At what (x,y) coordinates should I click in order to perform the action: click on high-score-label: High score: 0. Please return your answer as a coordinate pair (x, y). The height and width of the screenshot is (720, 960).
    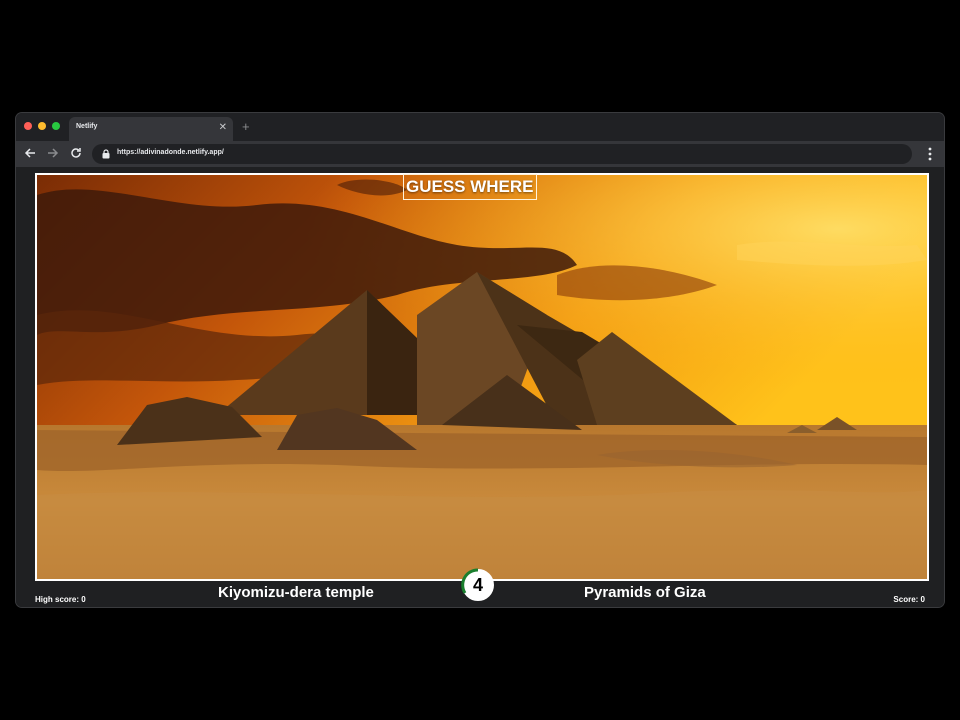
    Looking at the image, I should click on (60, 599).